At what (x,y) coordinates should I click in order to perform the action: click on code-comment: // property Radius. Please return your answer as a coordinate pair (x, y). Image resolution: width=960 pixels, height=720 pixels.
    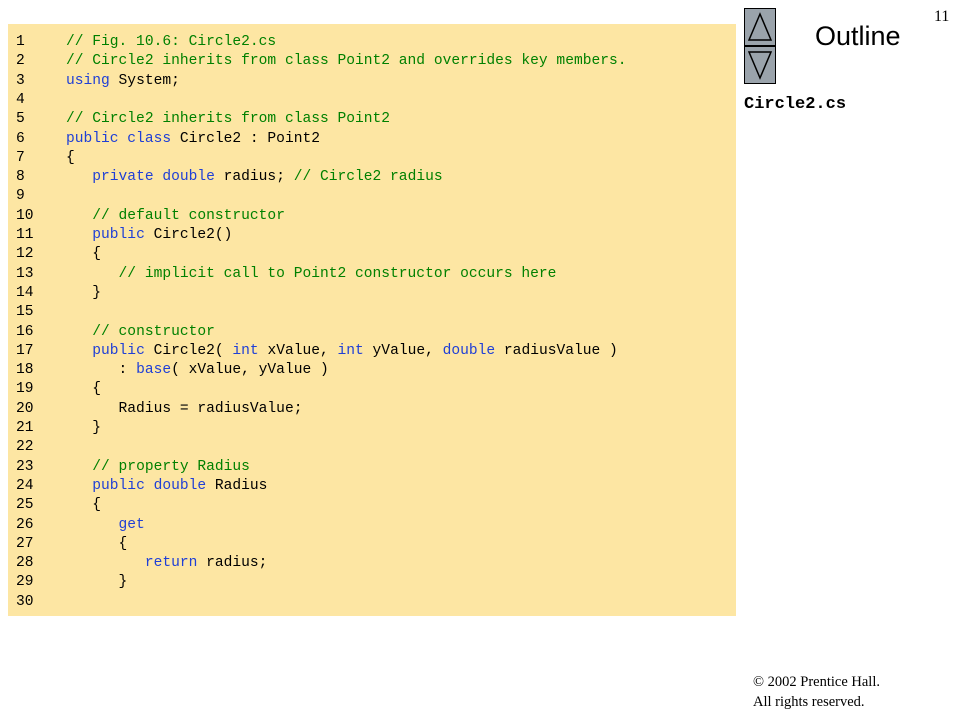
    Looking at the image, I should click on (171, 466).